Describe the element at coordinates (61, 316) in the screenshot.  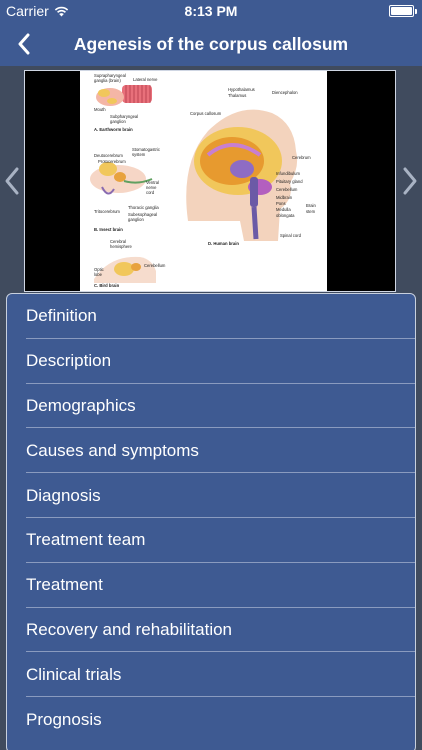
I see `menu-item-label: Definition` at that location.